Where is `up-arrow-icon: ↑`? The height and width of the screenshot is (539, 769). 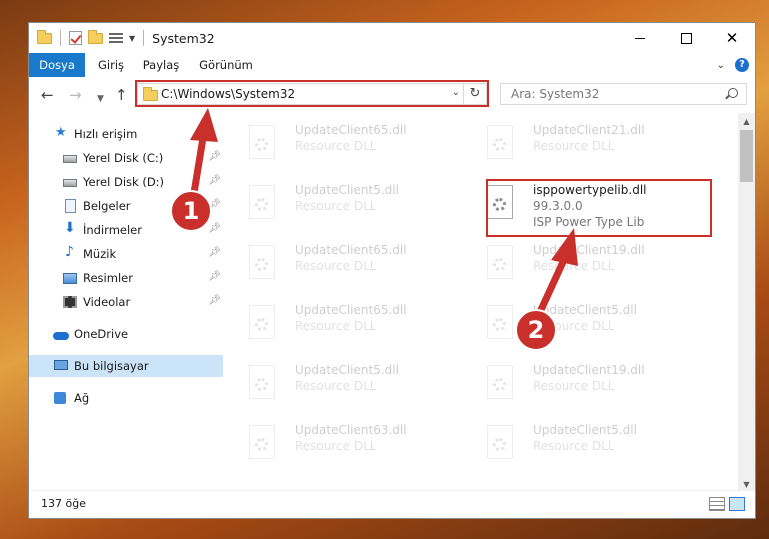
up-arrow-icon: ↑ is located at coordinates (121, 95).